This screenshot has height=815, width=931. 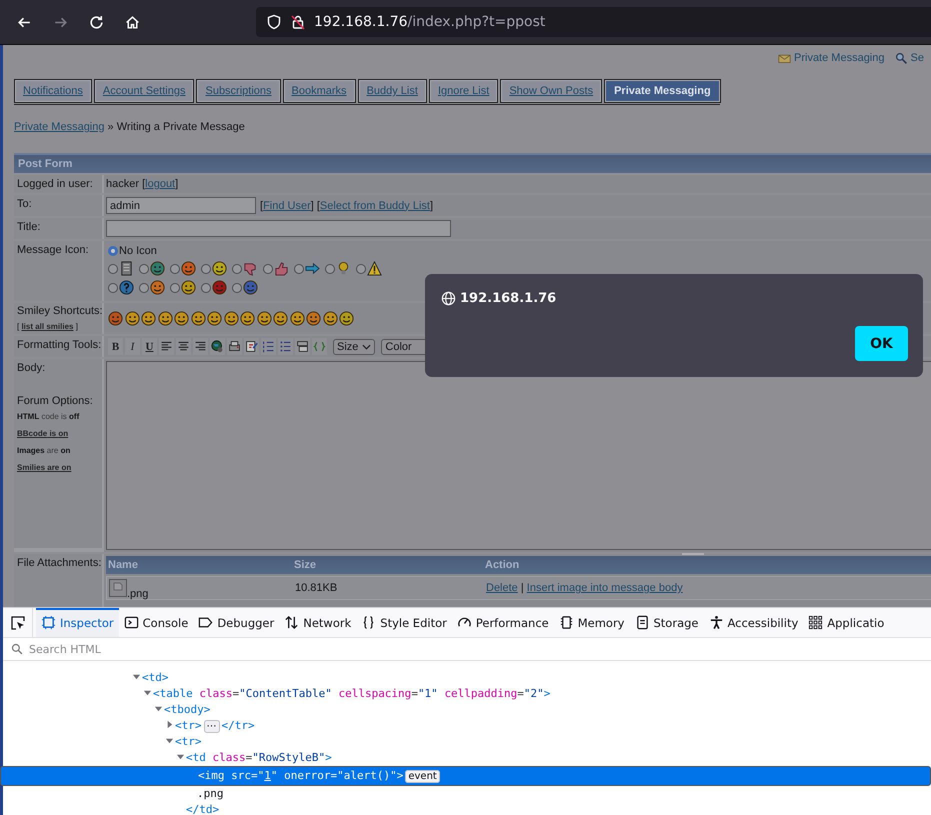 I want to click on frame-icon, so click(x=48, y=622).